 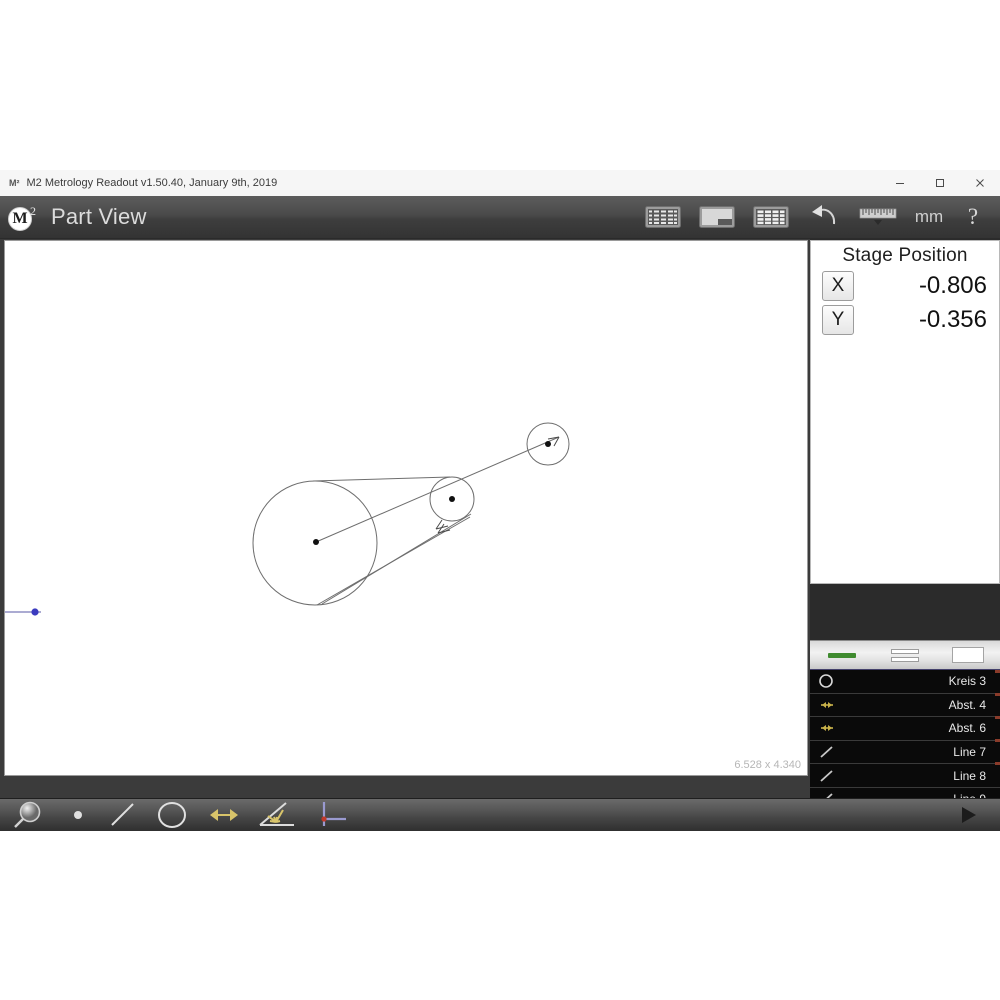 I want to click on undo-arrow-icon, so click(x=825, y=217).